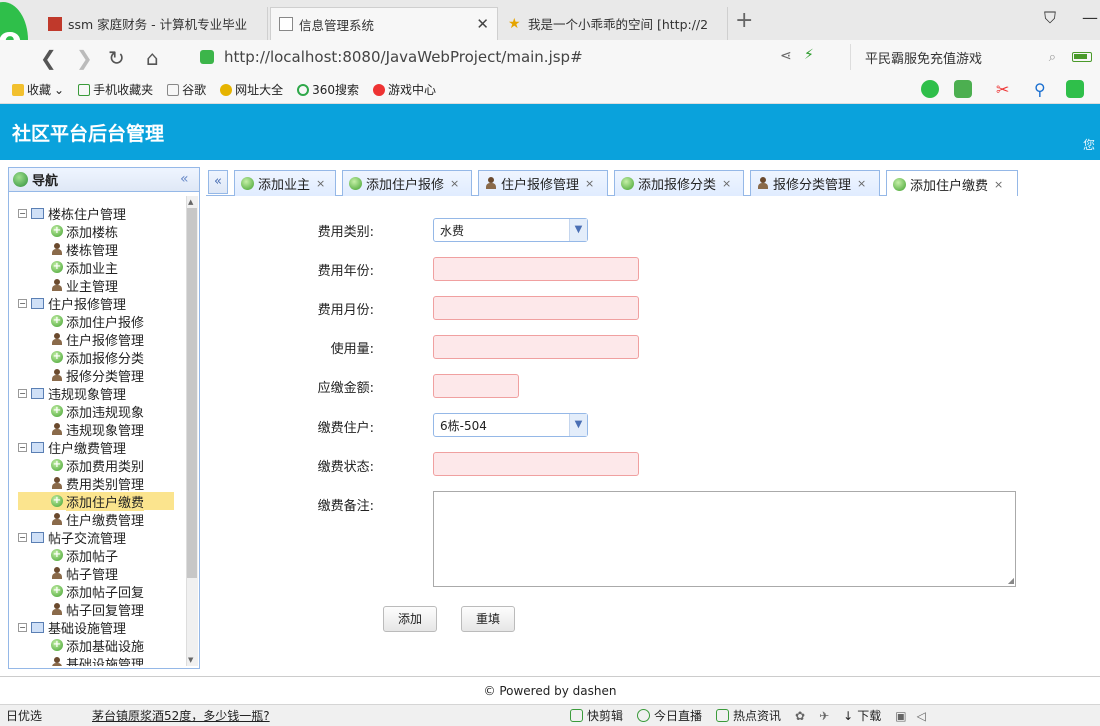 The height and width of the screenshot is (726, 1100). I want to click on nav-group: − 楼栋住户管理, so click(102, 213).